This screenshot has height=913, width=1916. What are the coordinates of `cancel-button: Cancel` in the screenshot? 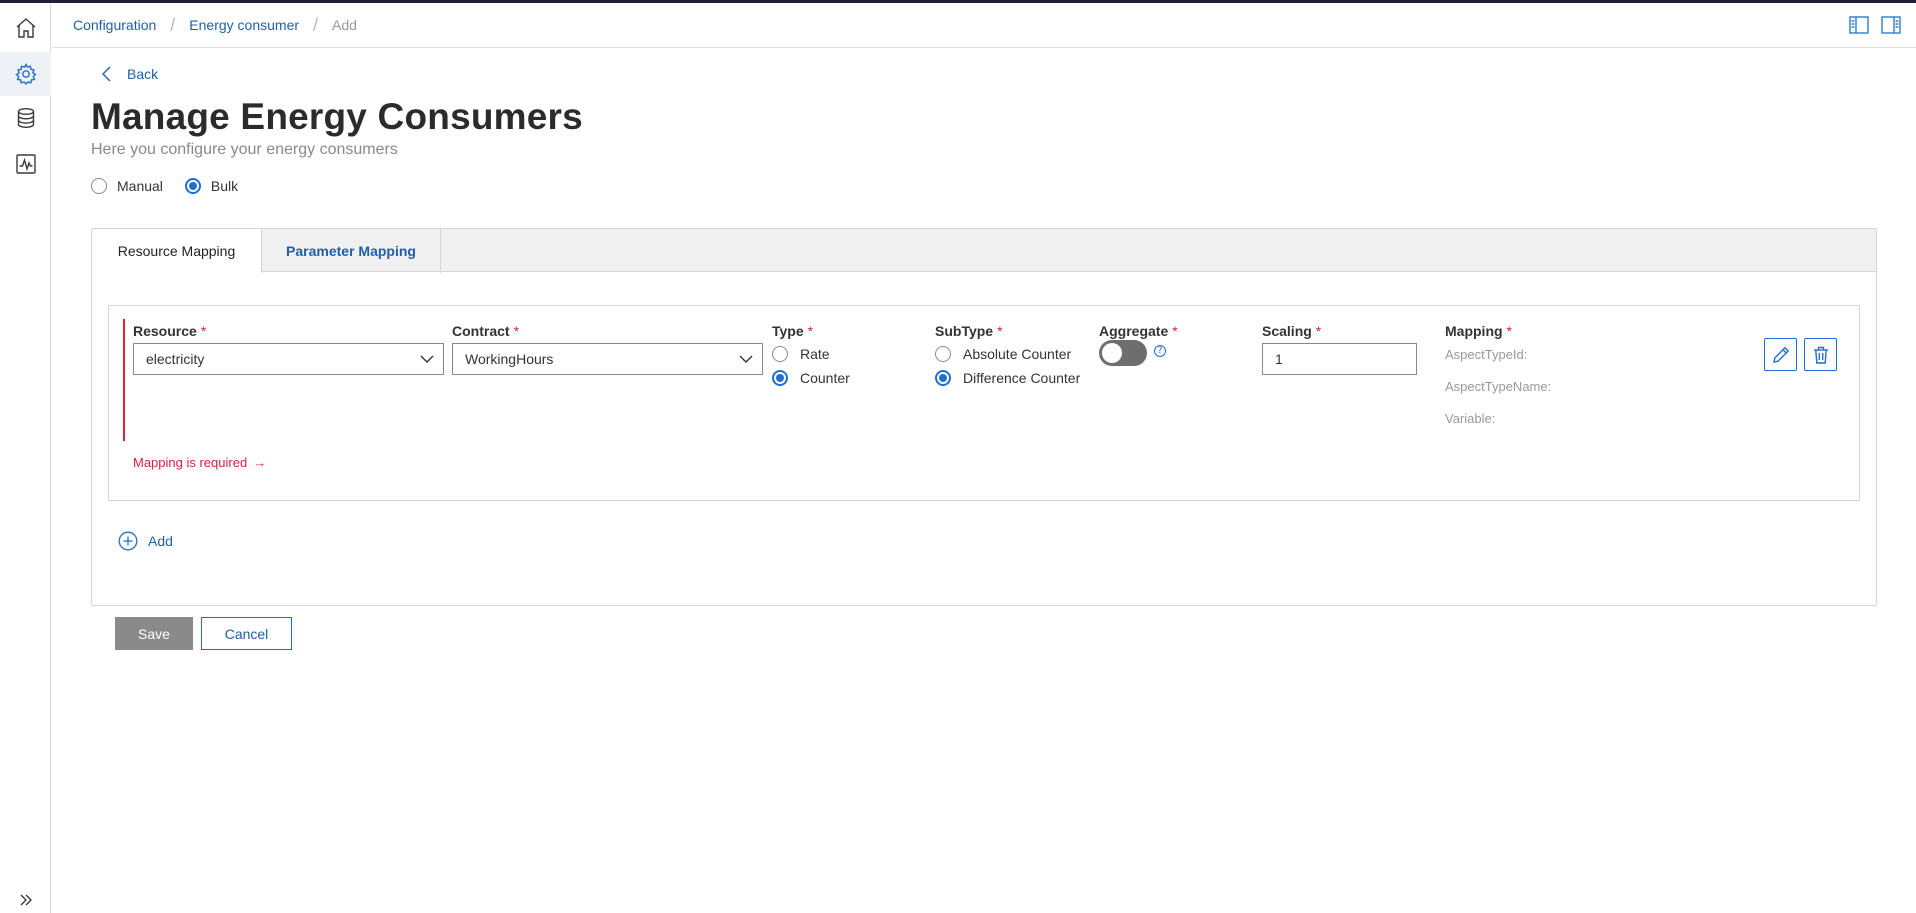 It's located at (246, 633).